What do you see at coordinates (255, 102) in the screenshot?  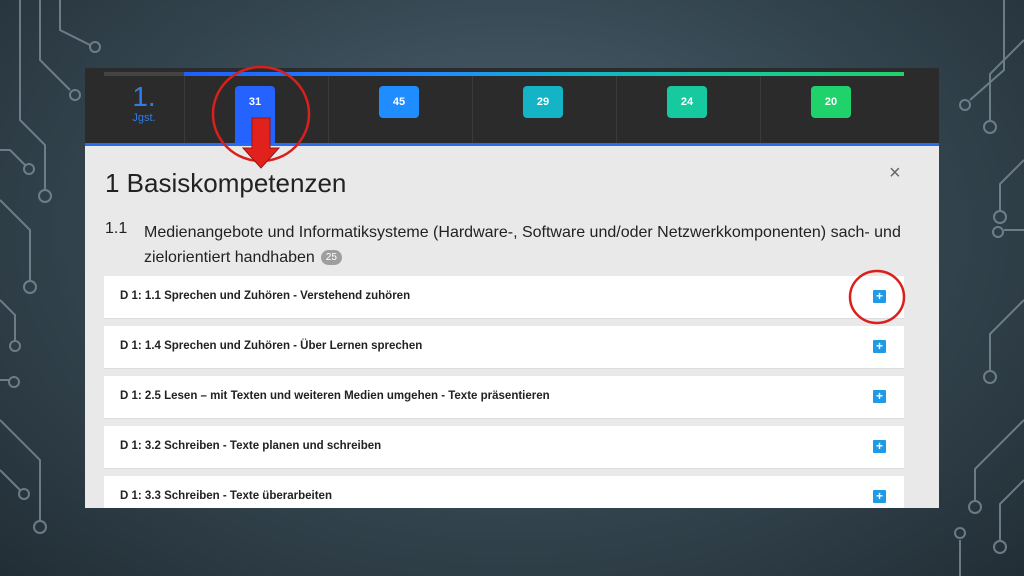 I see `count-badge-1: 31` at bounding box center [255, 102].